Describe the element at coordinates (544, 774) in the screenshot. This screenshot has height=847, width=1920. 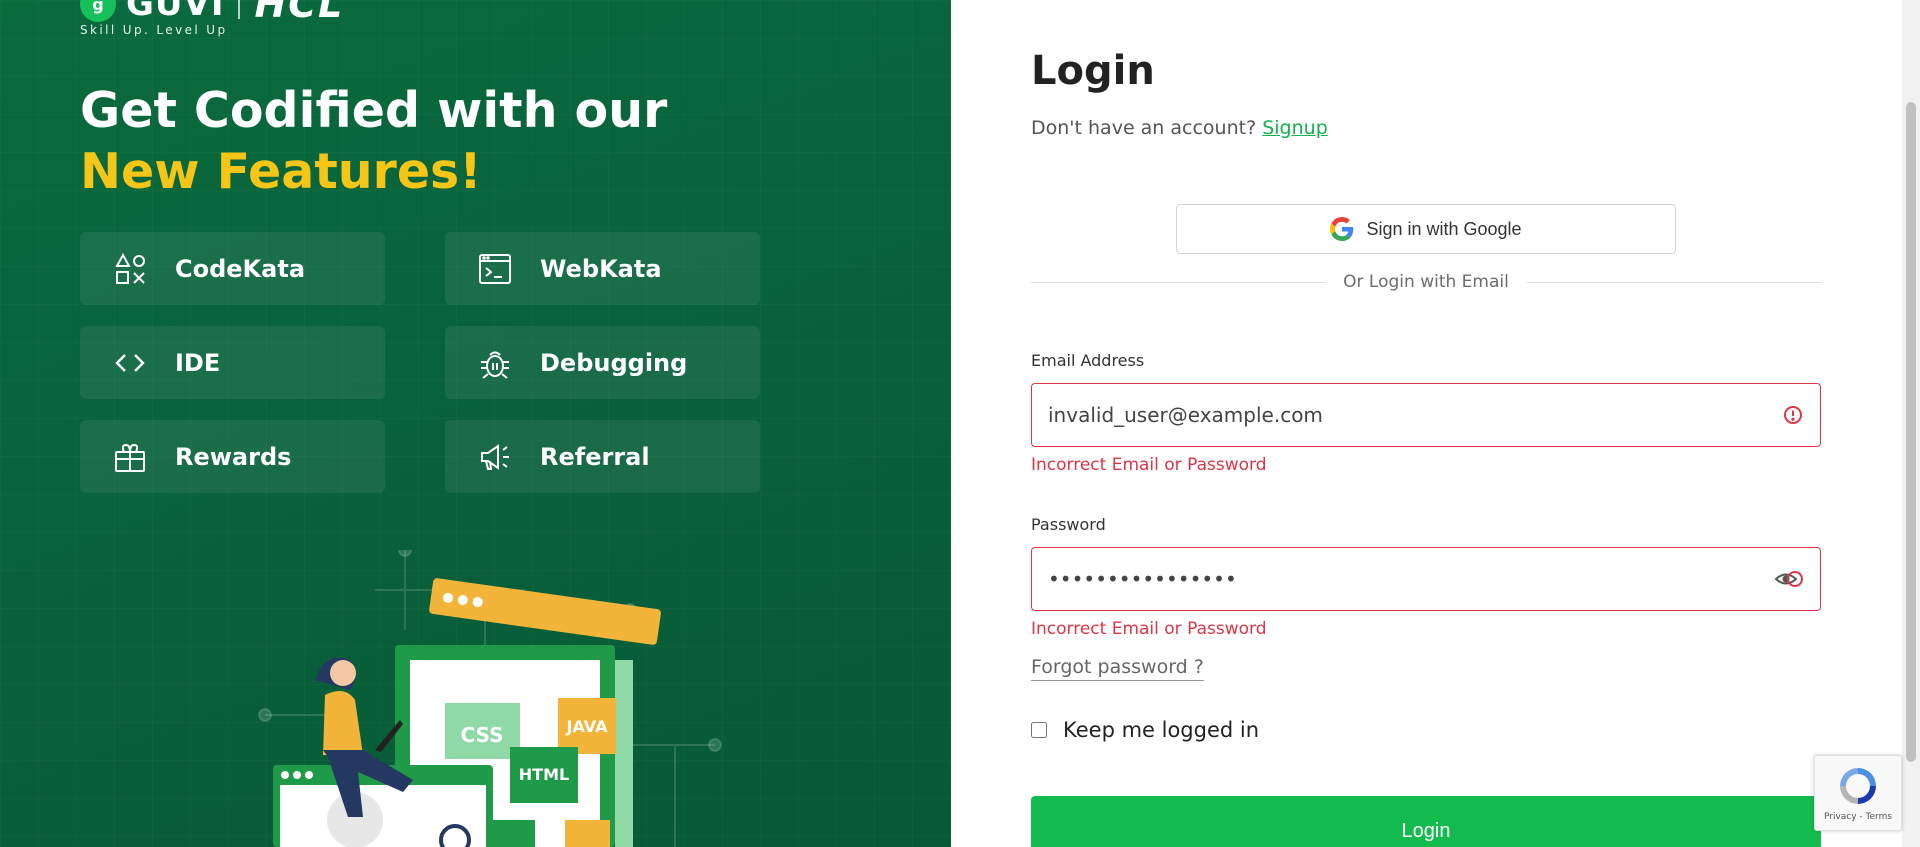
I see `html-label: HTML` at that location.